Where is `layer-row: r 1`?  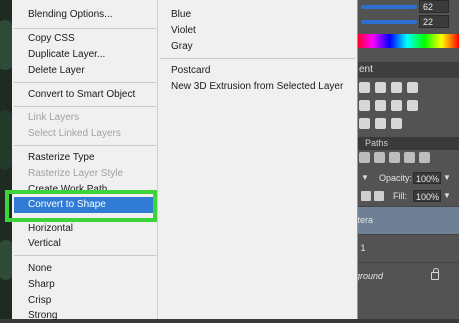 layer-row: r 1 is located at coordinates (407, 248).